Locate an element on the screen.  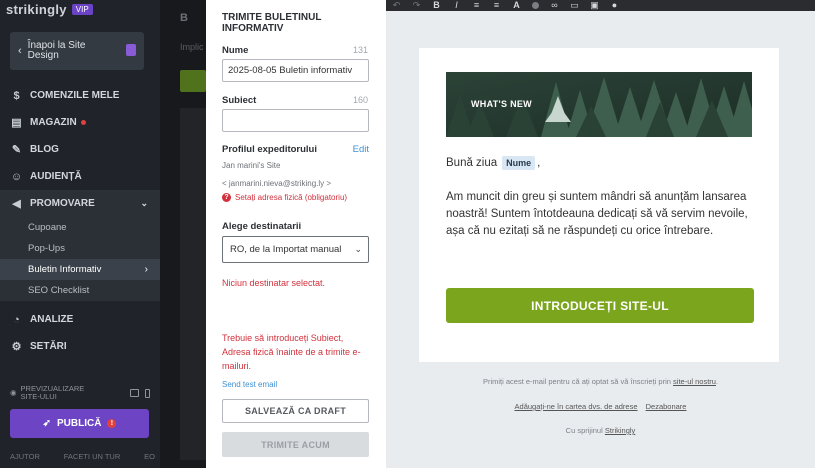
align-center-icon: ≡ is located at coordinates (476, 5).